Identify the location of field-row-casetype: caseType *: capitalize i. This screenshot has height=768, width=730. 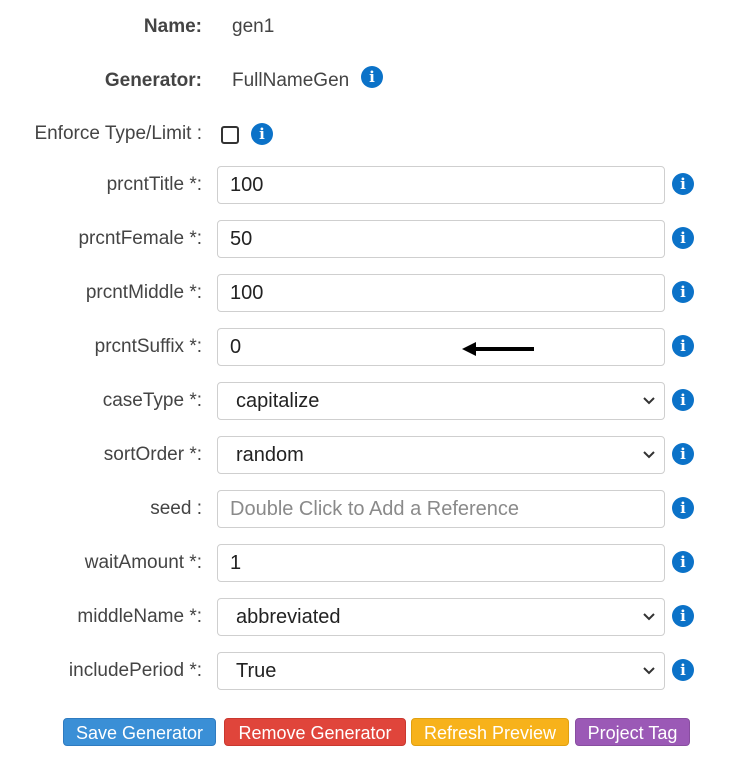
(365, 401).